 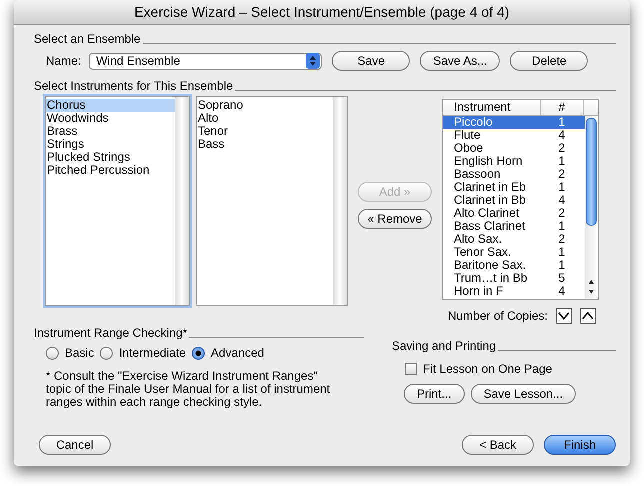 What do you see at coordinates (514, 148) in the screenshot?
I see `table-row: Oboe 2` at bounding box center [514, 148].